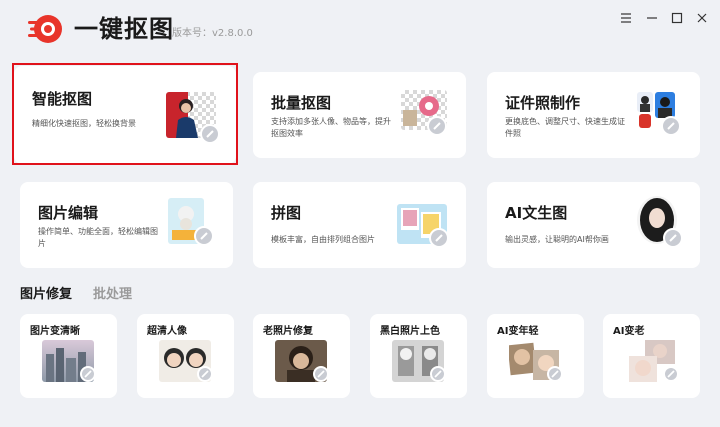 The image size is (720, 427). What do you see at coordinates (518, 331) in the screenshot?
I see `repair-title: AI变年轻` at bounding box center [518, 331].